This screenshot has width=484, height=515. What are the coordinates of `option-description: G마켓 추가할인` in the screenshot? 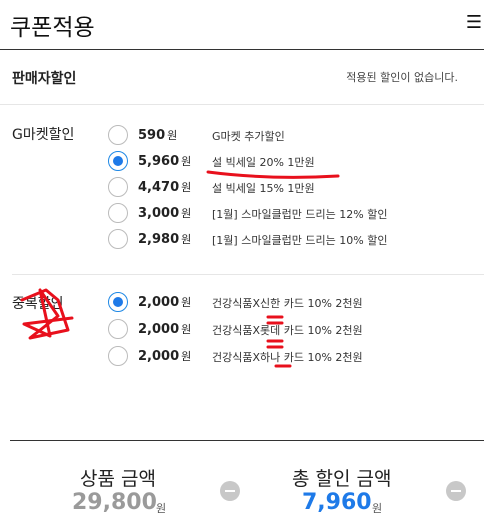 It's located at (248, 136).